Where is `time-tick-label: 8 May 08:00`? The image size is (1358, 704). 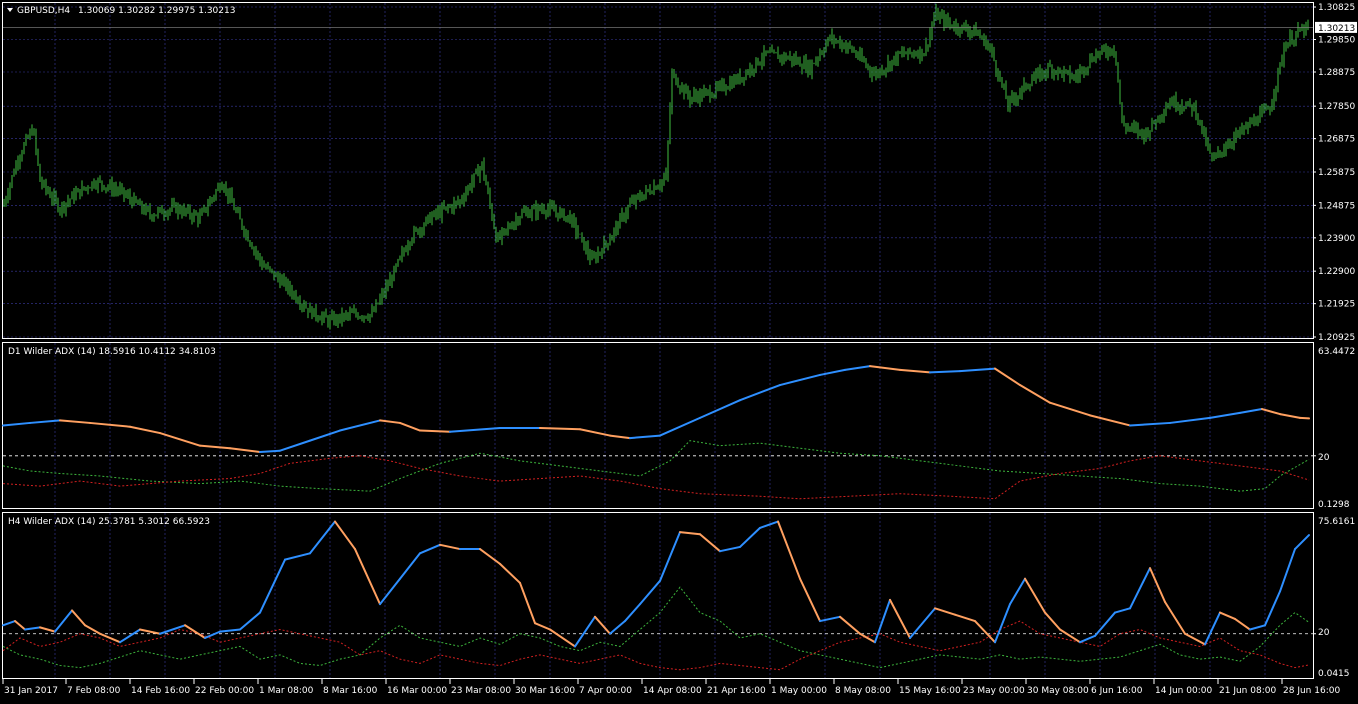 time-tick-label: 8 May 08:00 is located at coordinates (863, 691).